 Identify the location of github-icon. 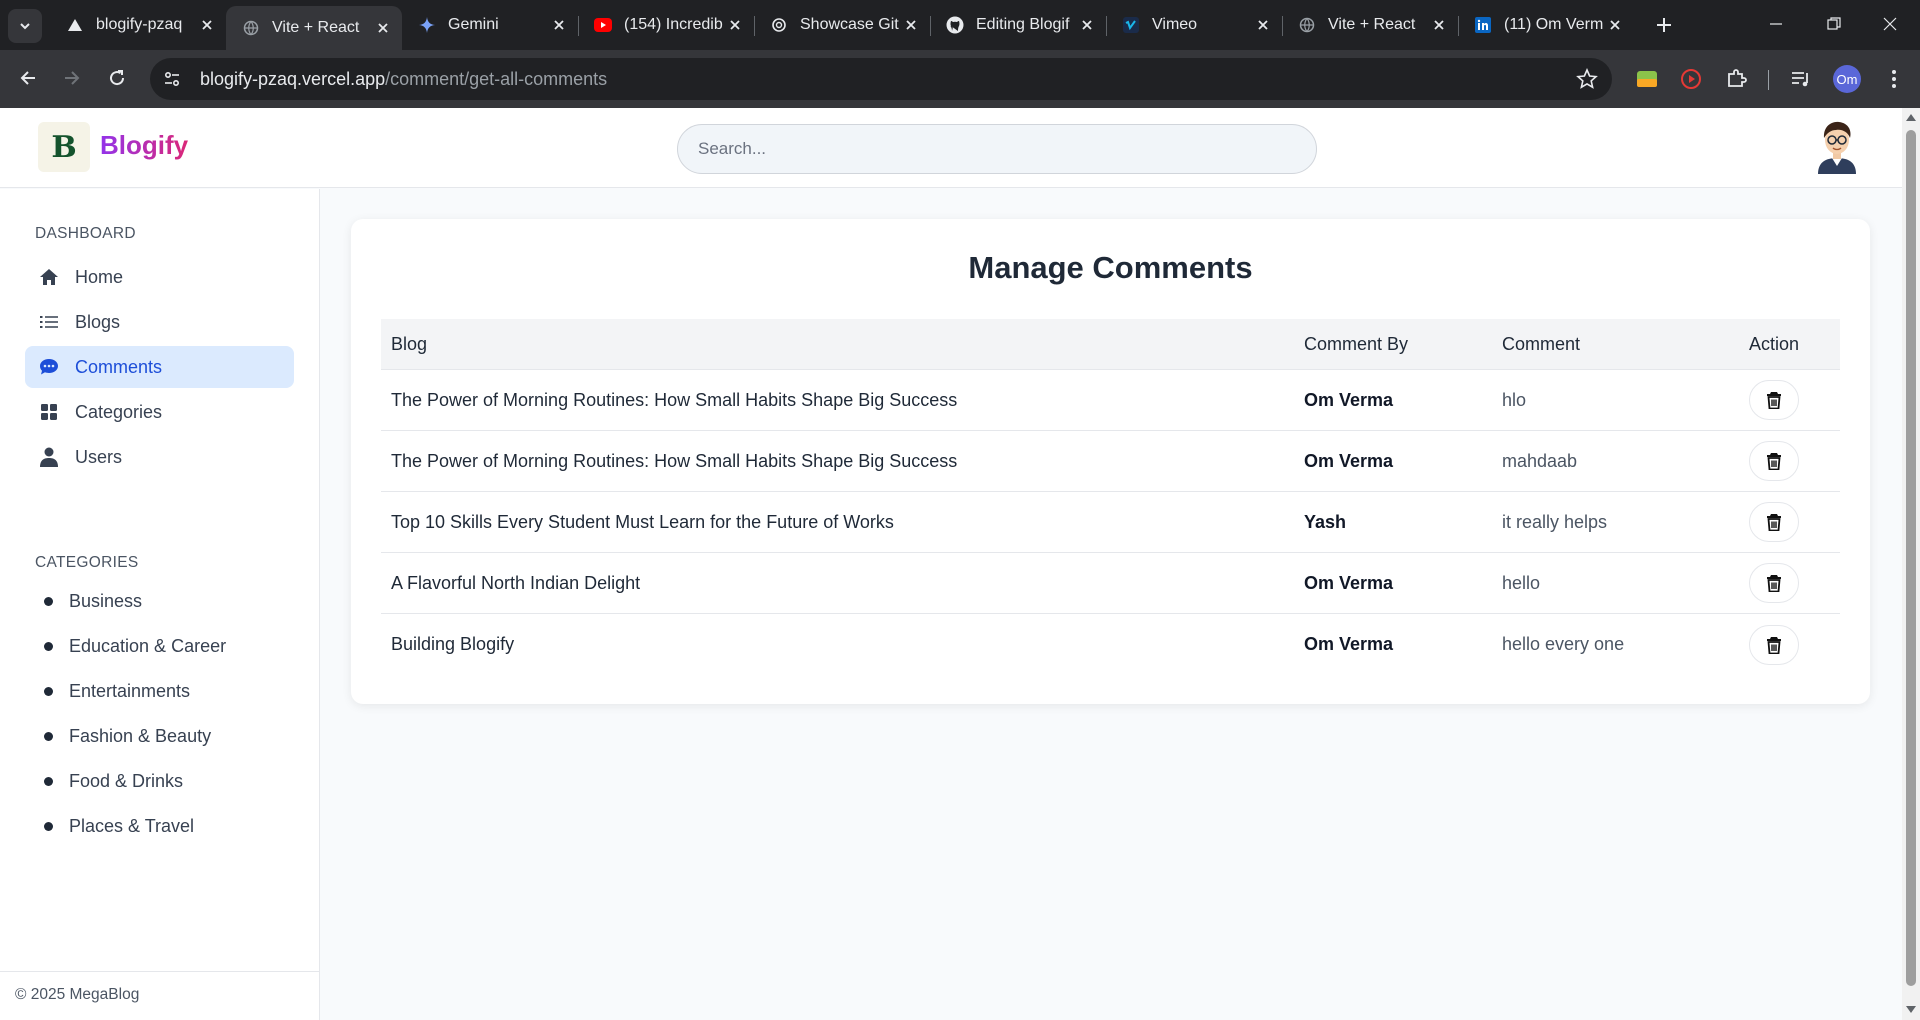
(955, 25).